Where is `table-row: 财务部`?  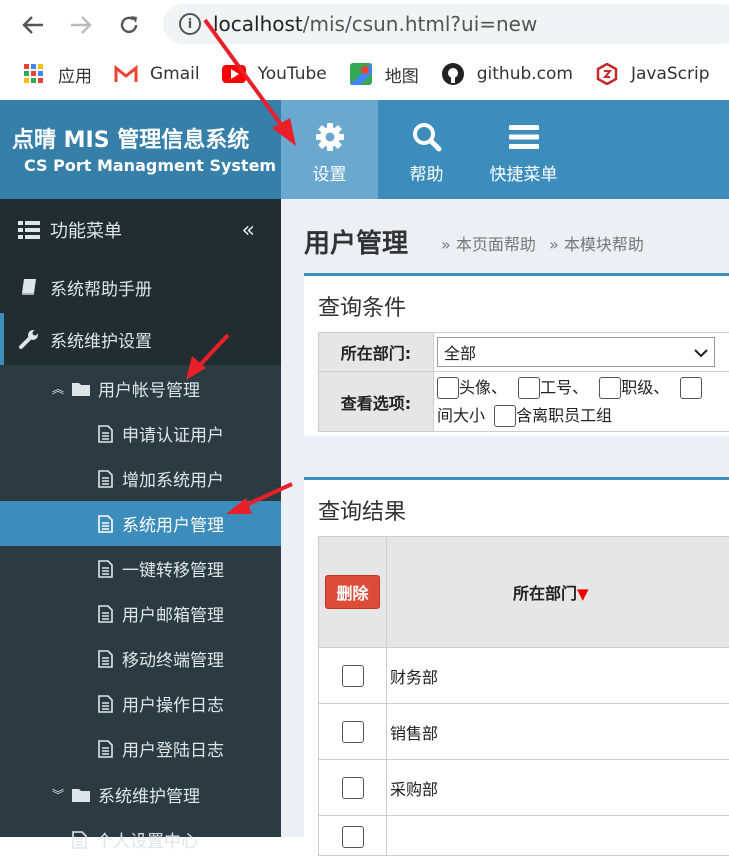
table-row: 财务部 is located at coordinates (524, 676).